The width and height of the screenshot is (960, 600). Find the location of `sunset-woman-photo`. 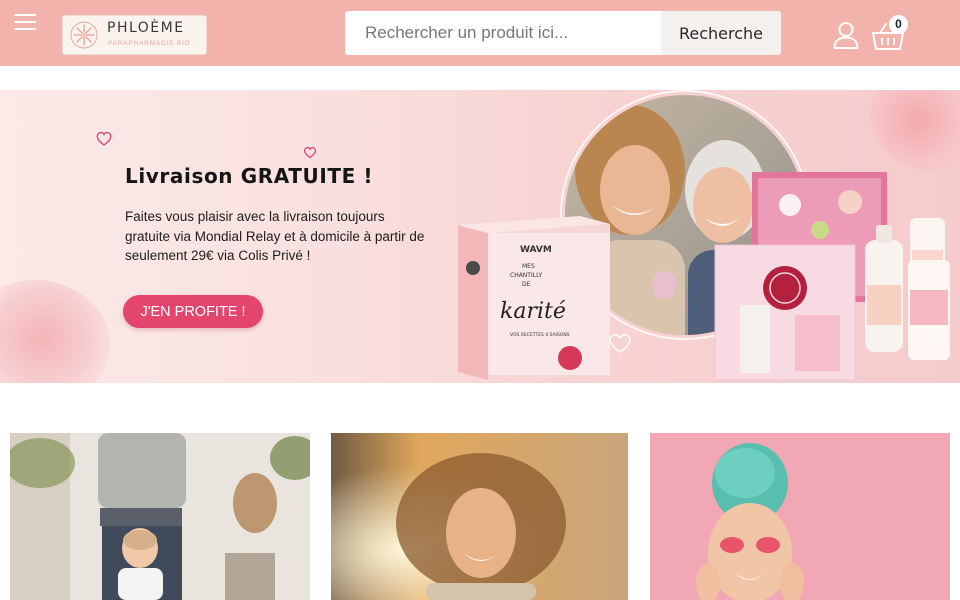

sunset-woman-photo is located at coordinates (479, 516).